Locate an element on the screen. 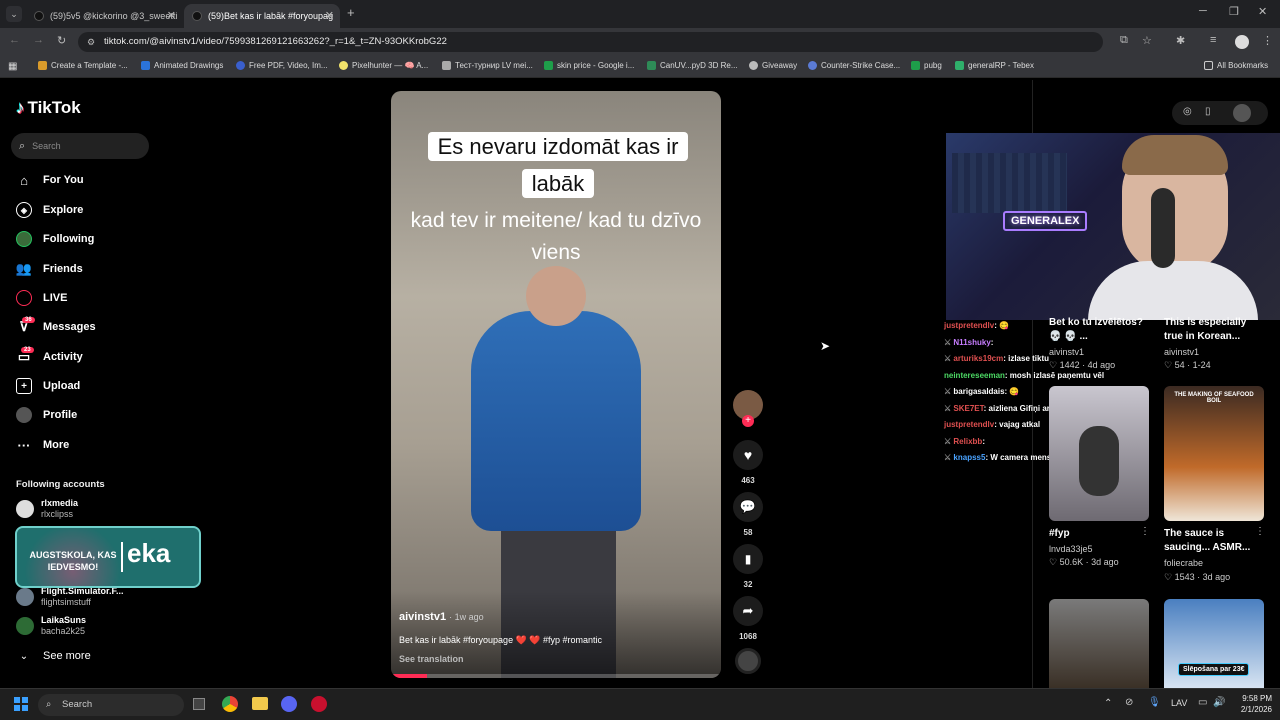 The width and height of the screenshot is (1280, 720). chrome-menu-icon: ⋮ is located at coordinates (1267, 40).